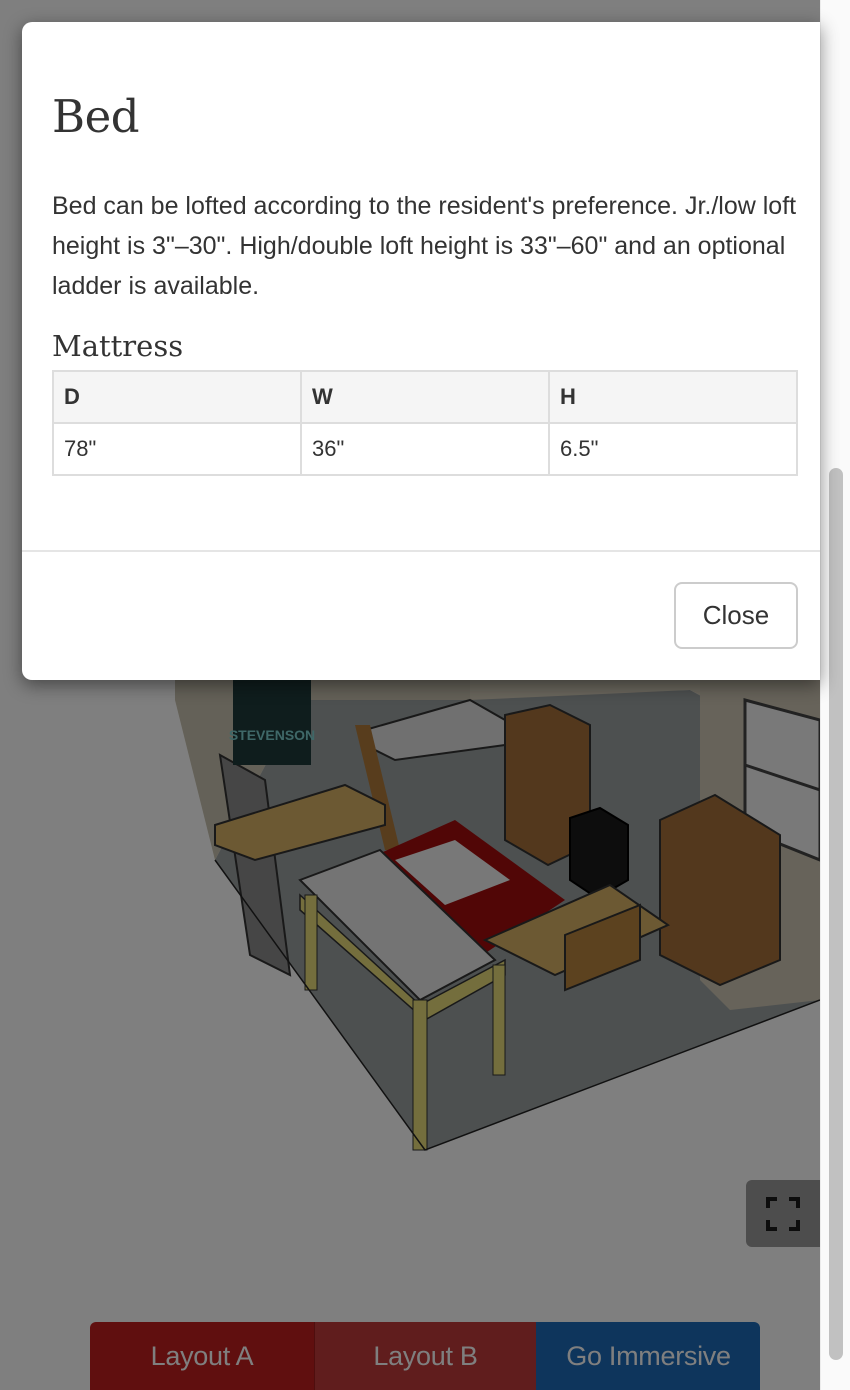 The image size is (850, 1390). Describe the element at coordinates (177, 449) in the screenshot. I see `cell-depth: 78"` at that location.